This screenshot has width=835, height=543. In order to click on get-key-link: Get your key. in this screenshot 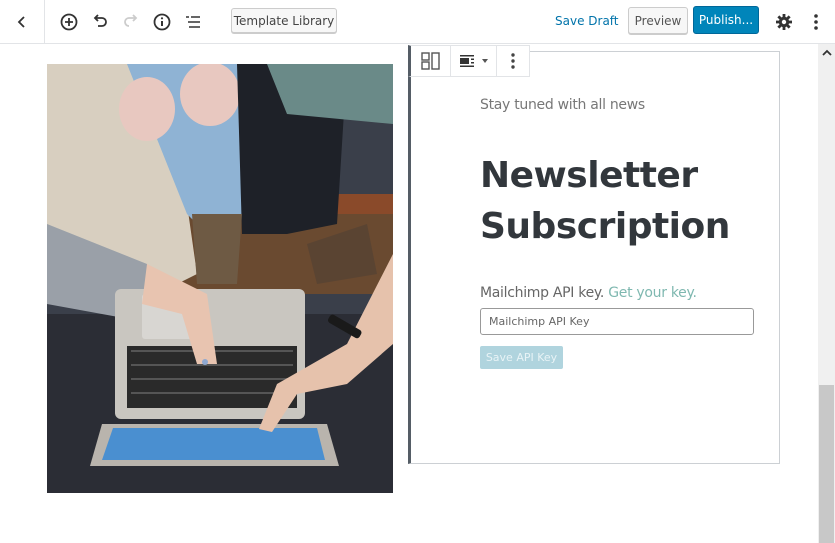, I will do `click(652, 293)`.